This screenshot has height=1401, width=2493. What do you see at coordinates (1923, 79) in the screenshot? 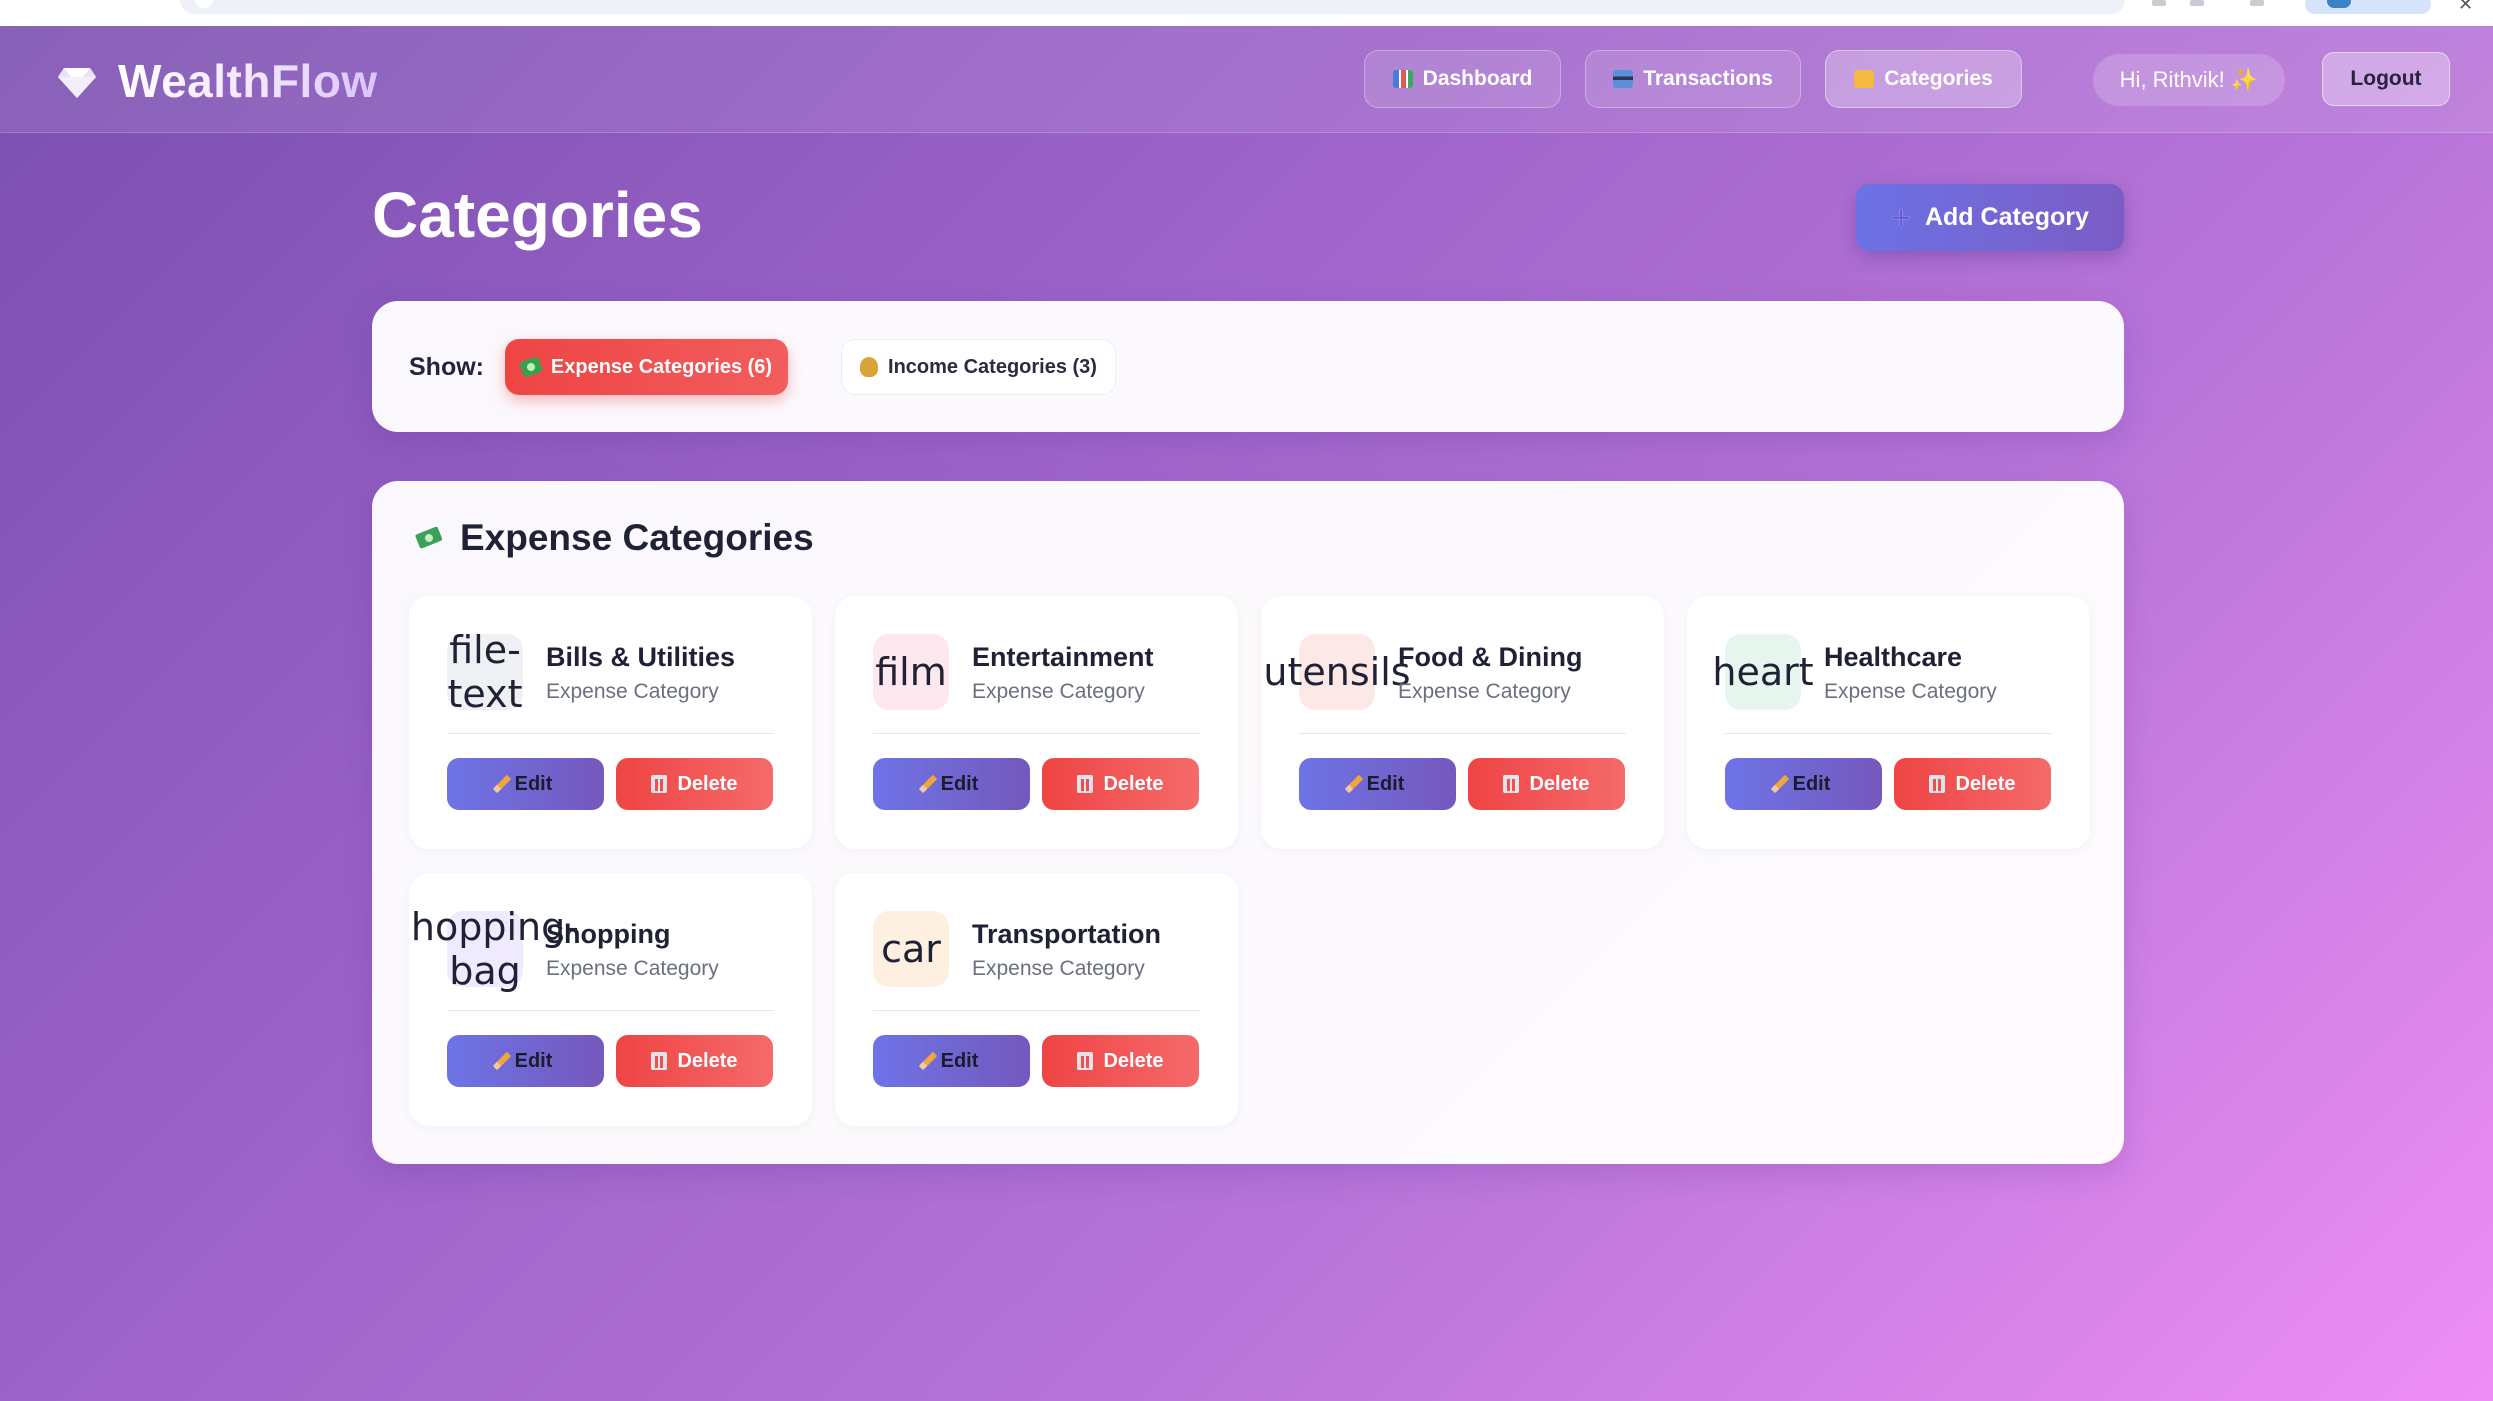
I see `nav-categories: Categories` at bounding box center [1923, 79].